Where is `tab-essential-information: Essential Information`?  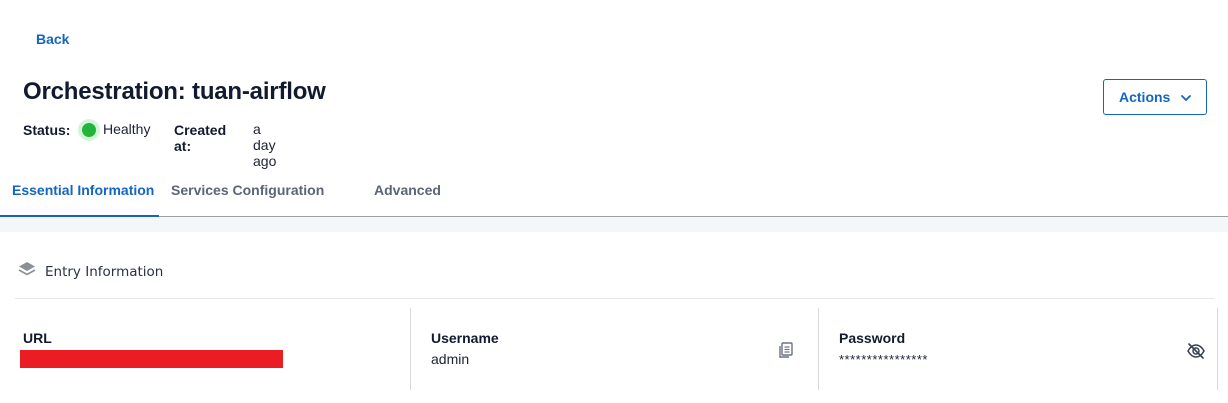 tab-essential-information: Essential Information is located at coordinates (79, 191).